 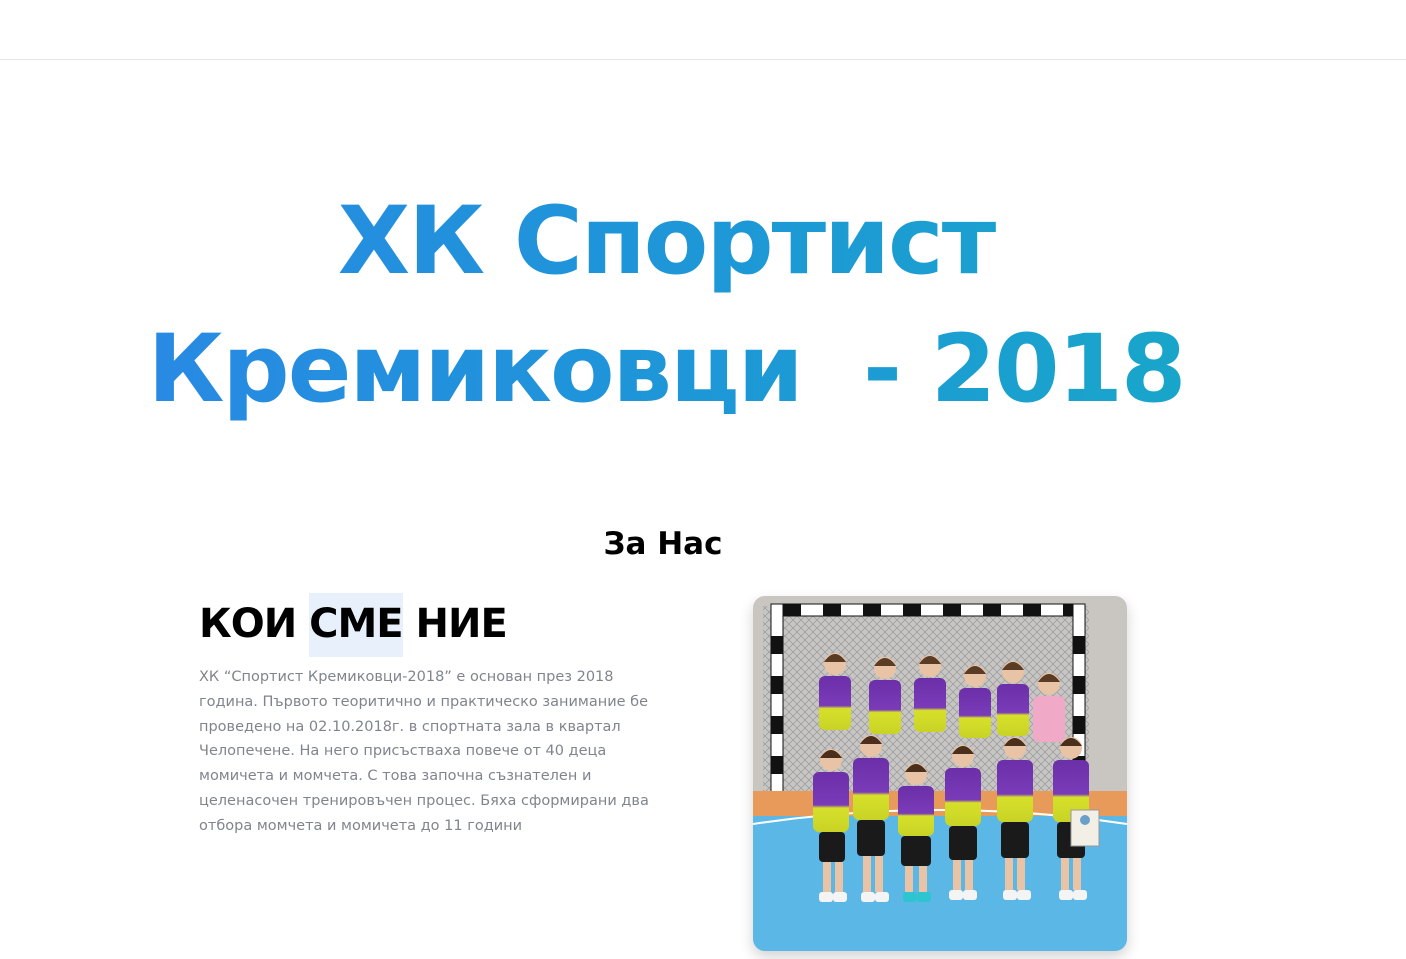 I want to click on hero-title-line1: ХК Спортист, so click(x=666, y=241).